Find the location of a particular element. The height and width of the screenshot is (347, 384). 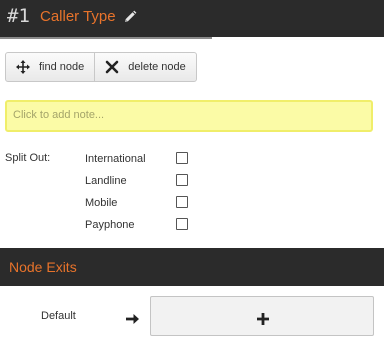

node-title: Caller Type is located at coordinates (78, 17).